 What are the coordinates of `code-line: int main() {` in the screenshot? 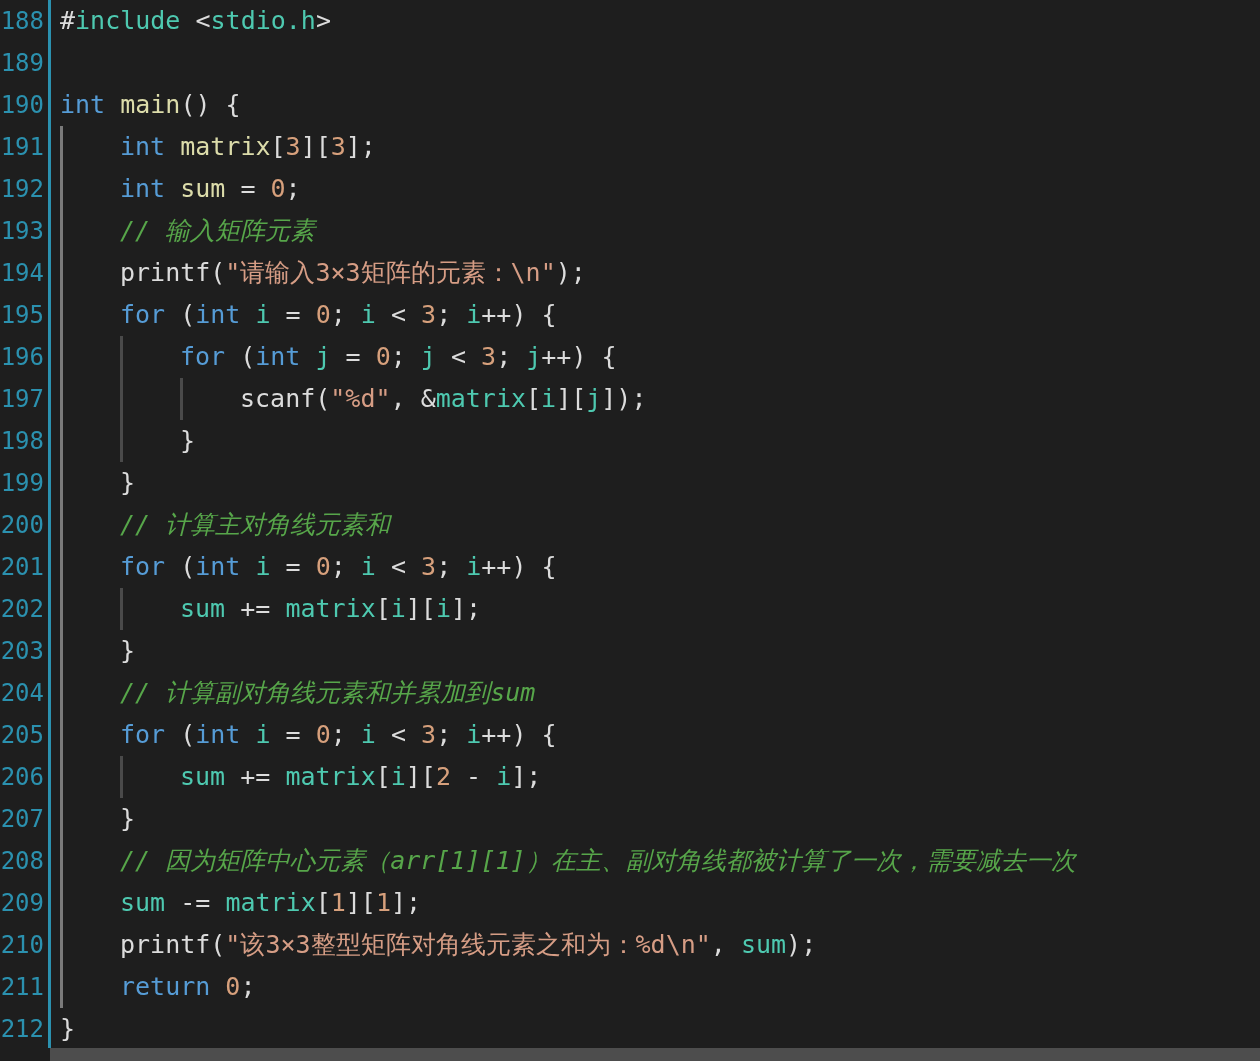 It's located at (150, 105).